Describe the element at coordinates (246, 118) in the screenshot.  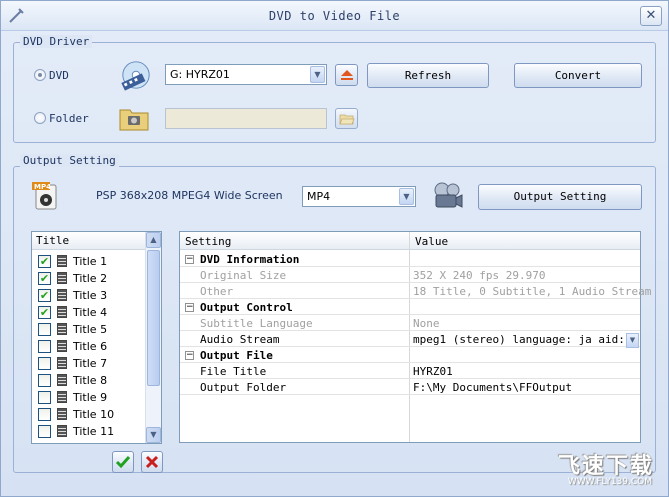
I see `folder-path-field` at that location.